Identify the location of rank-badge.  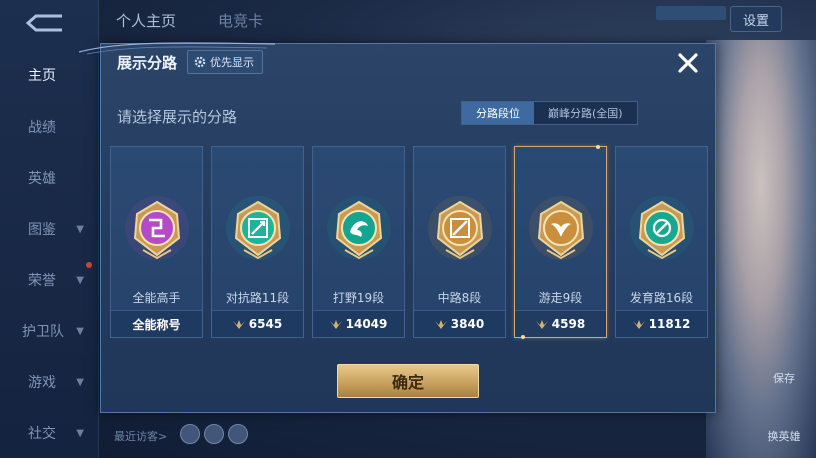
(691, 13).